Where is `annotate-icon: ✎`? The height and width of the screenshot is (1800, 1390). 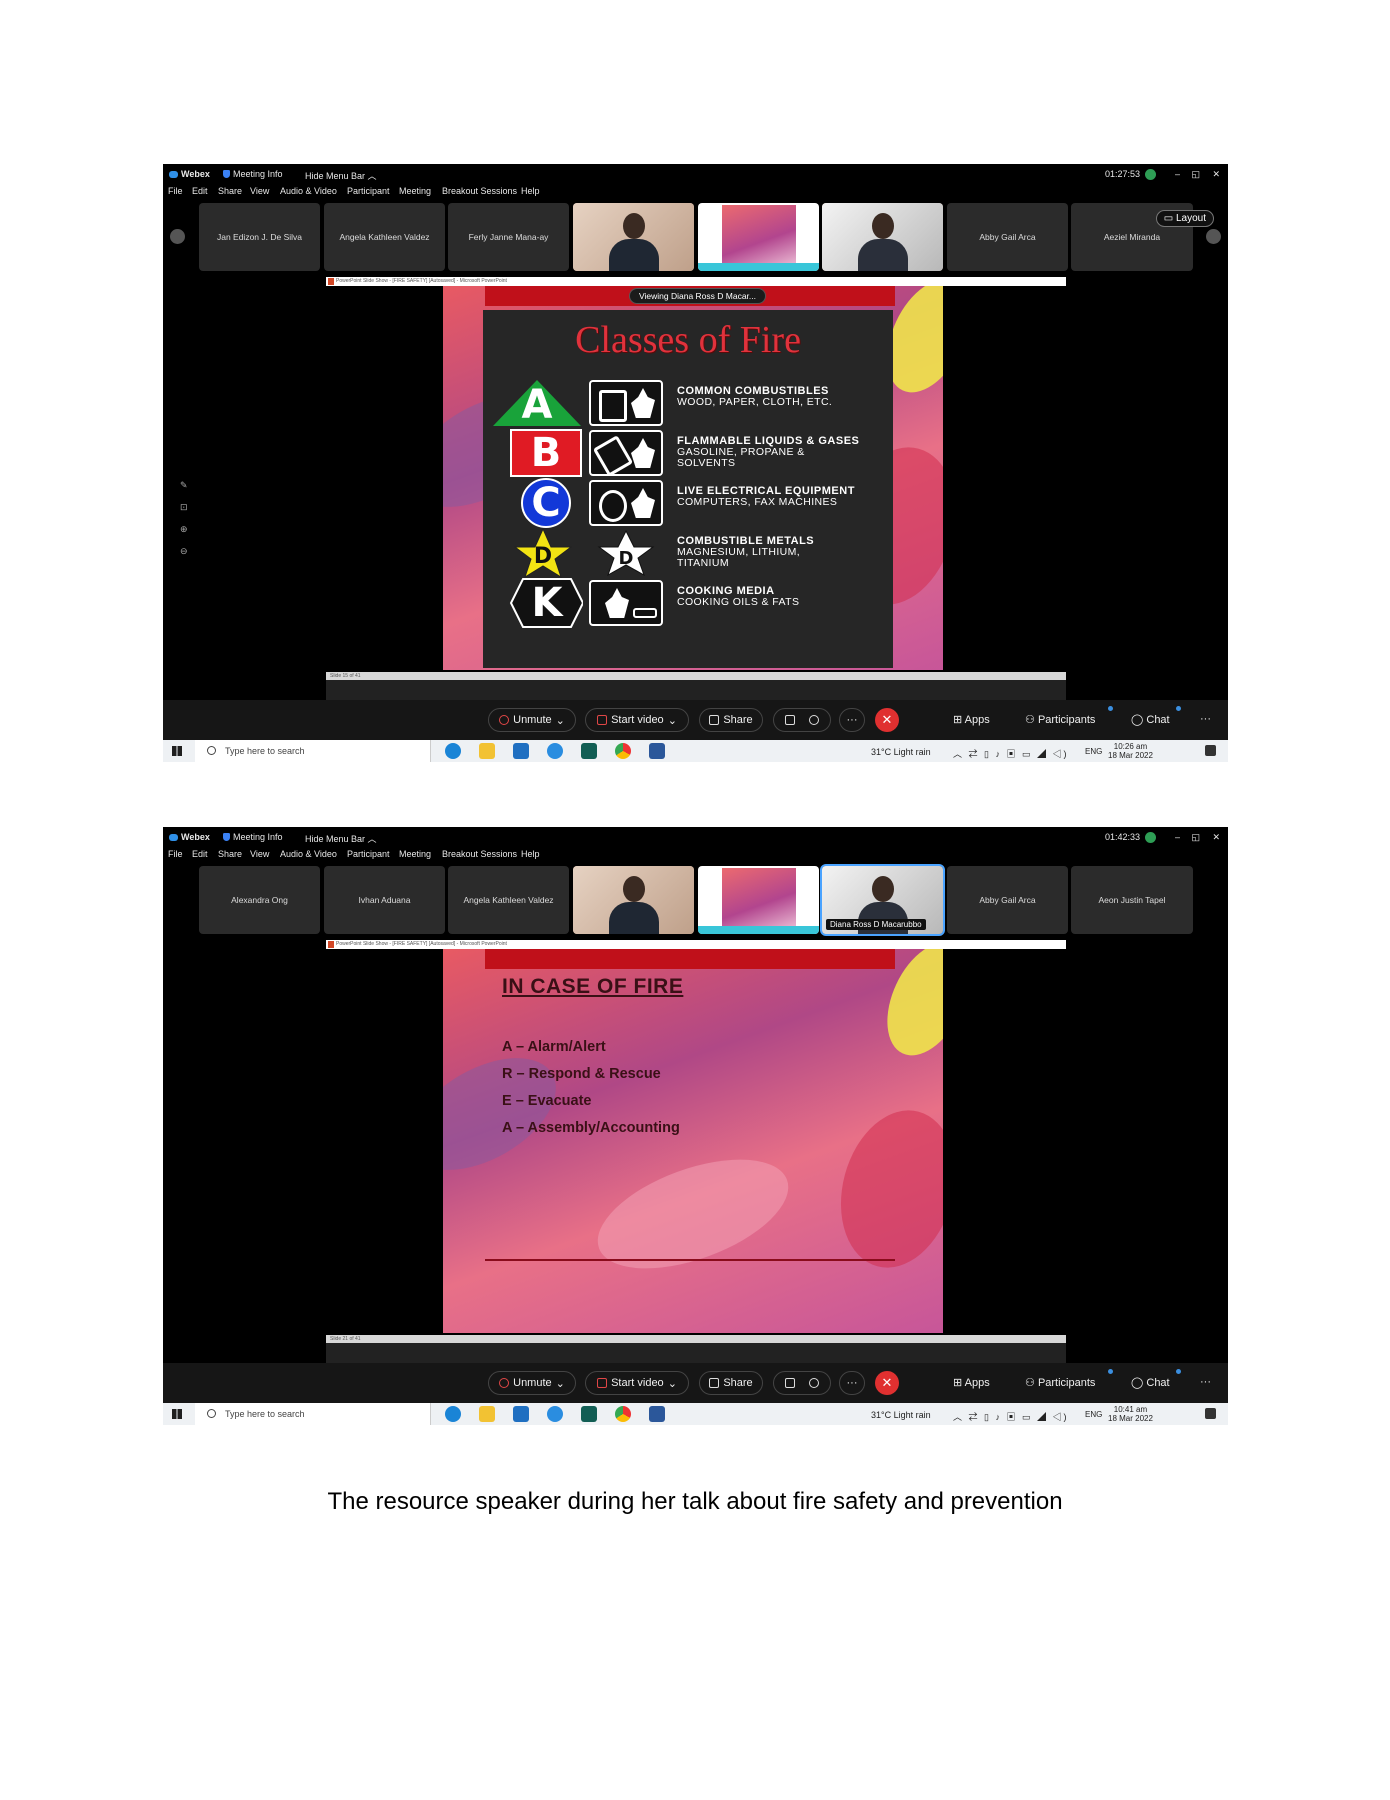
annotate-icon: ✎ is located at coordinates (184, 485).